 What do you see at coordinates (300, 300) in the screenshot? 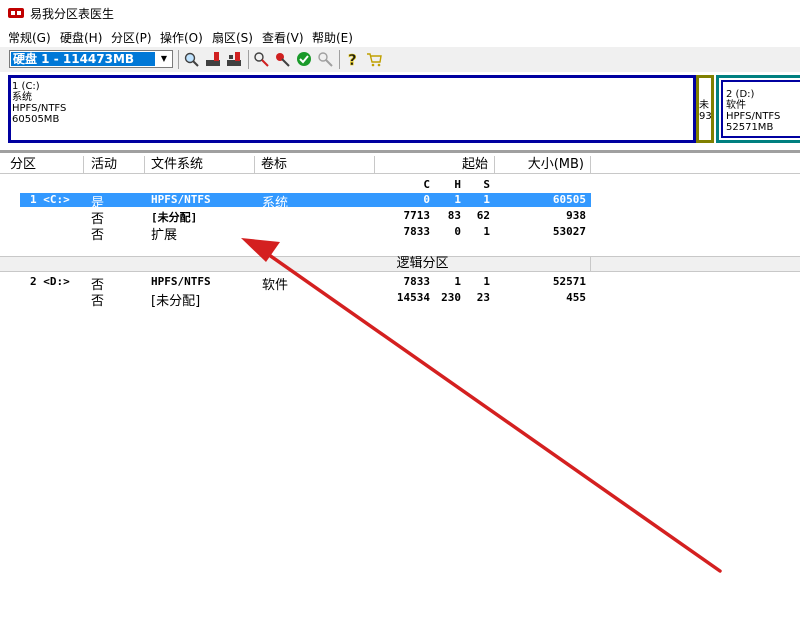
I see `table-row: 否 [未分配] 14534 230 23 455` at bounding box center [300, 300].